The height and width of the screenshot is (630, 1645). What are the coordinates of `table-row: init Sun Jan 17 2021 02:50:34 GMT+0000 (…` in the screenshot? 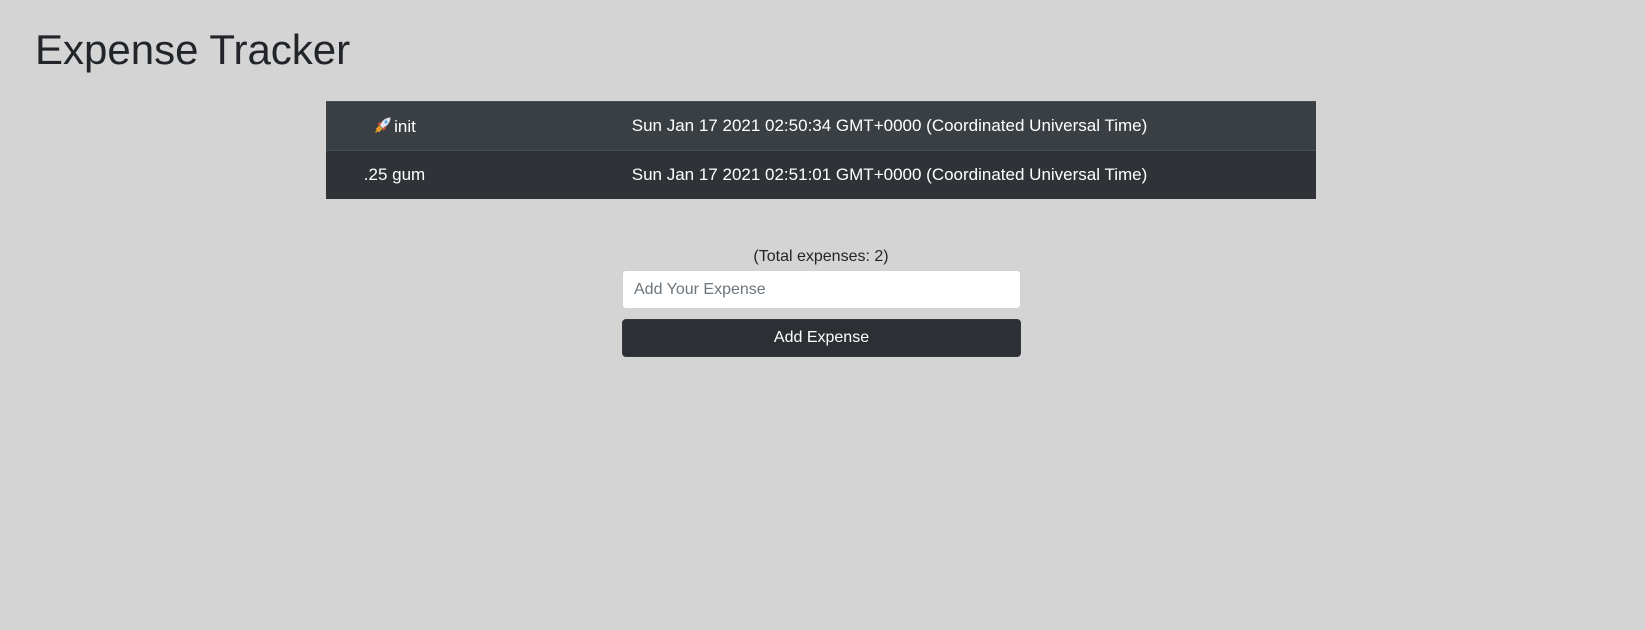 It's located at (821, 126).